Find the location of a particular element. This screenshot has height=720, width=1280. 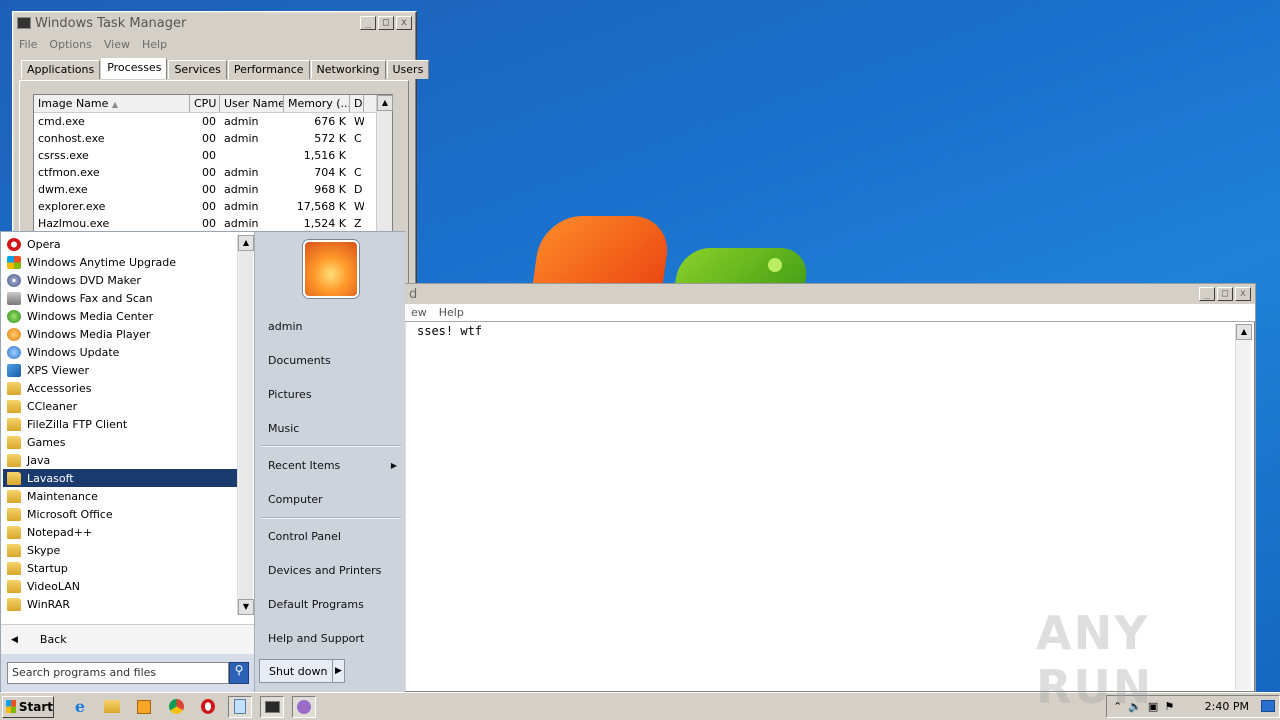

media-player-icon is located at coordinates (144, 707).